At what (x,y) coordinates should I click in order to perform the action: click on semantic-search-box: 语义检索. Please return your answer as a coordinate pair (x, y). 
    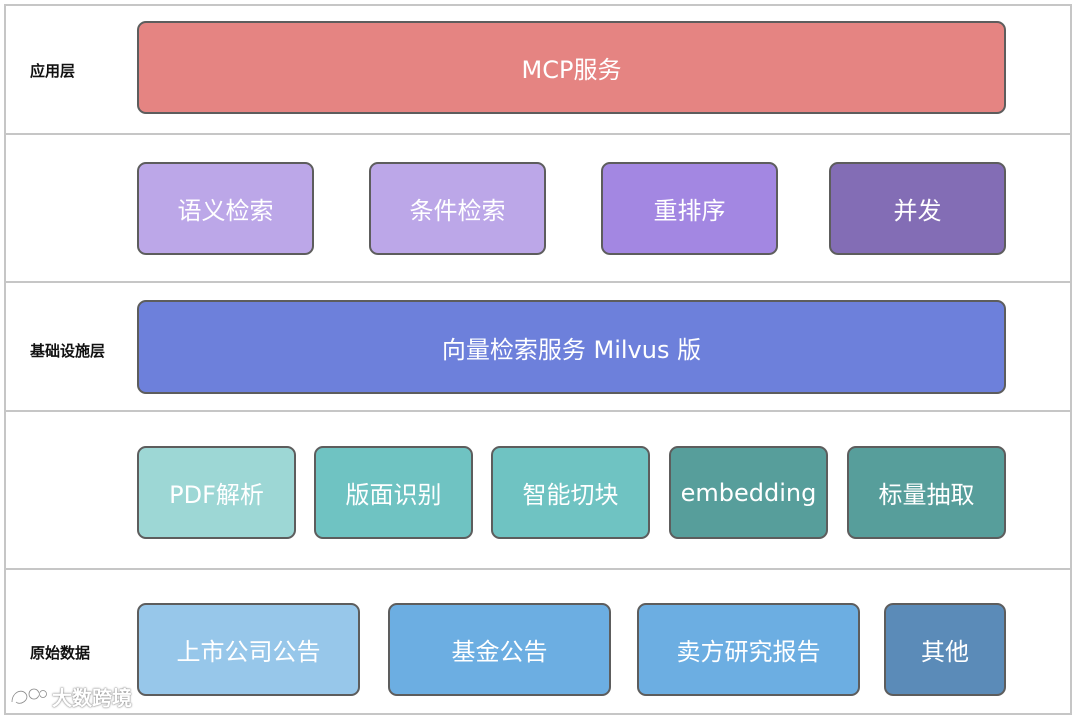
    Looking at the image, I should click on (225, 208).